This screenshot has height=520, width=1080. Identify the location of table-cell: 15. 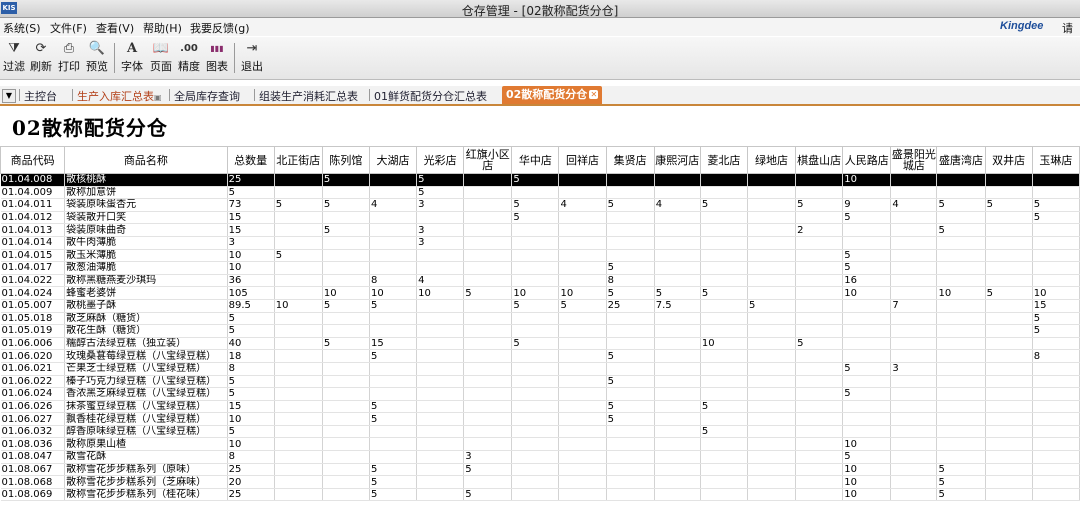
(251, 230).